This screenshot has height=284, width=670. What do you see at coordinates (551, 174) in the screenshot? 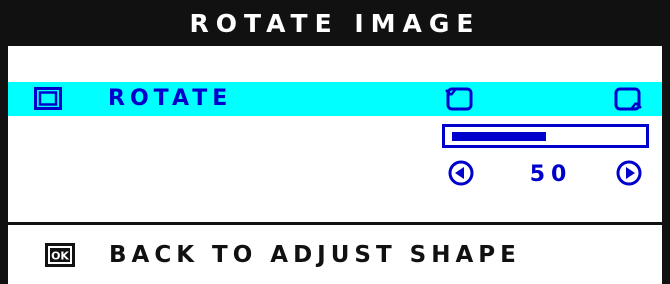
I see `rotation-value: 50` at bounding box center [551, 174].